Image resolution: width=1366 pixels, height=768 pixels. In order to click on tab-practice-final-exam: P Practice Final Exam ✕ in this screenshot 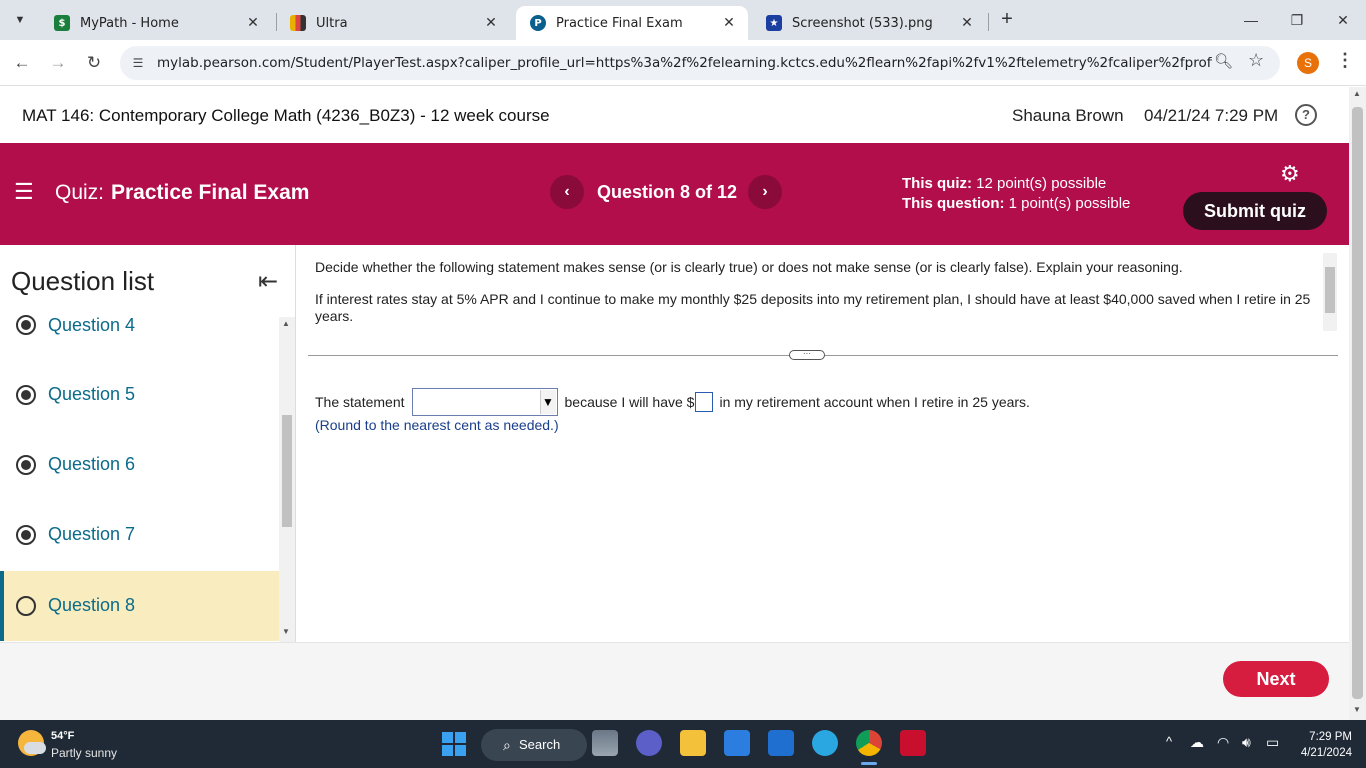, I will do `click(632, 23)`.